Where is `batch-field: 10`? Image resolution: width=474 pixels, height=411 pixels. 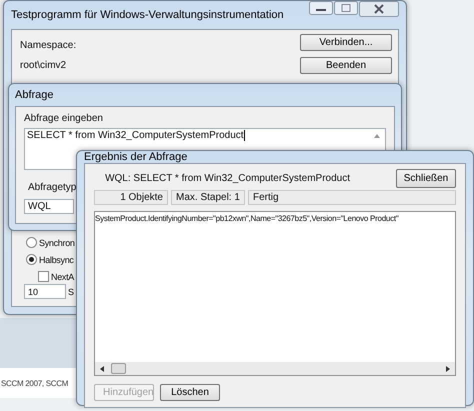
batch-field: 10 is located at coordinates (45, 291).